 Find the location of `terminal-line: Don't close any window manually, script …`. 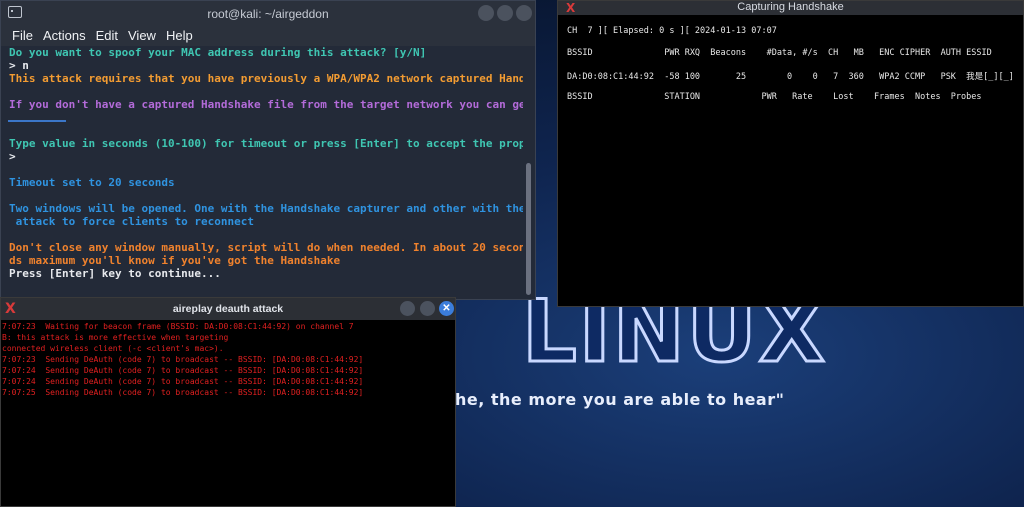

terminal-line: Don't close any window manually, script … is located at coordinates (266, 247).